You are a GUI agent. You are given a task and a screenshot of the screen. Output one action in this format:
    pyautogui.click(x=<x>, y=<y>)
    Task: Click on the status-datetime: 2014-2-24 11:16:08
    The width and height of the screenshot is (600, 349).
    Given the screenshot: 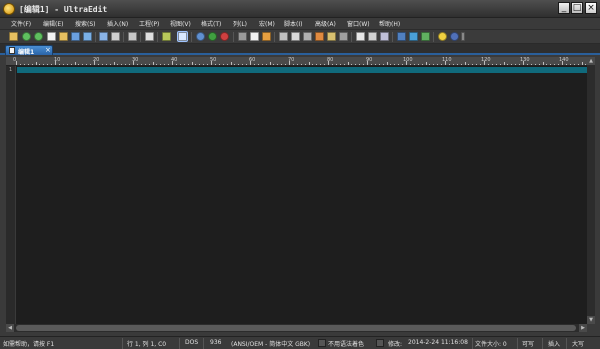 What is the action you would take?
    pyautogui.click(x=438, y=342)
    